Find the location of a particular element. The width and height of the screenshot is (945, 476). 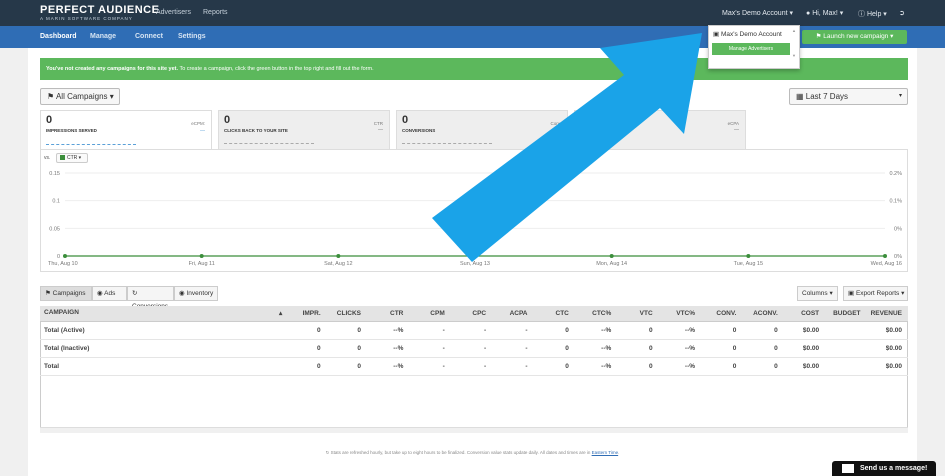

metric-conversions: 0 CONVERSIONS Conv is located at coordinates (482, 130).